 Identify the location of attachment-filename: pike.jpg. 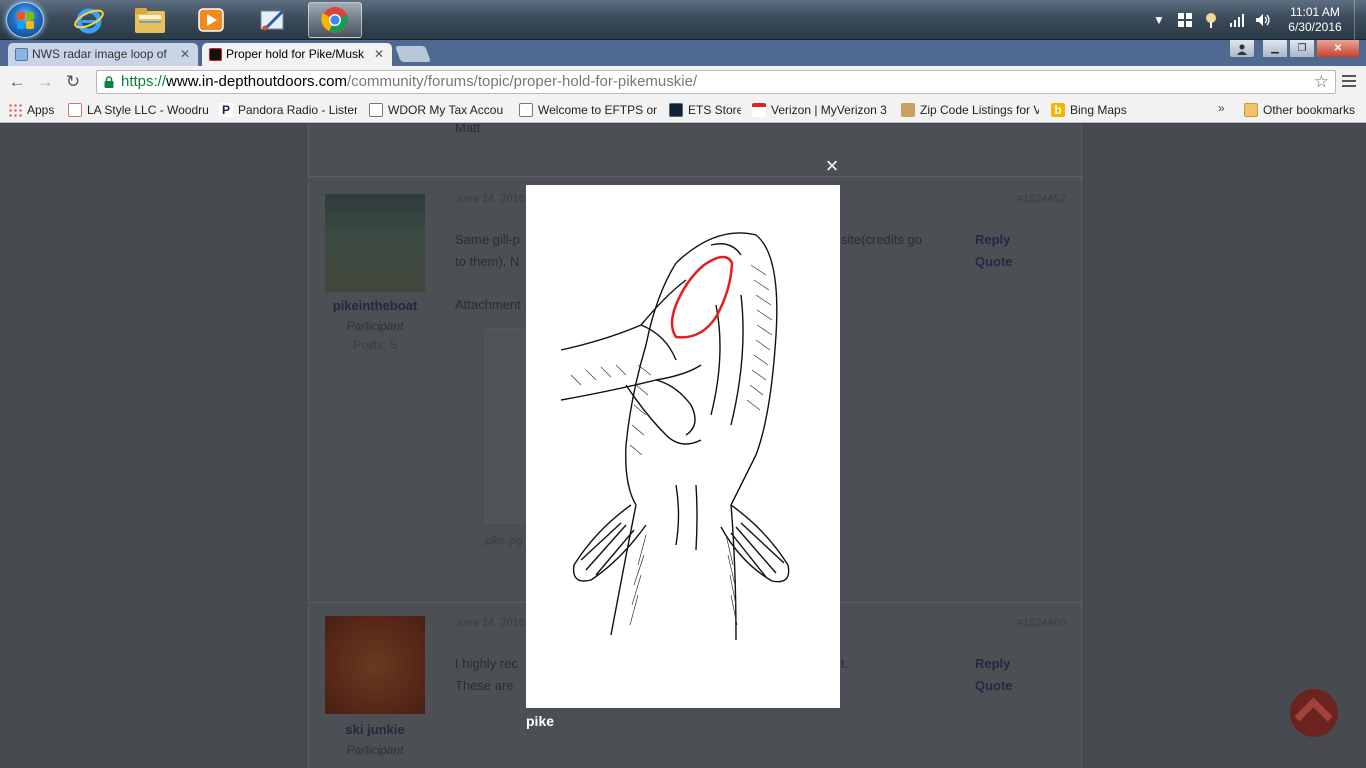
(504, 541).